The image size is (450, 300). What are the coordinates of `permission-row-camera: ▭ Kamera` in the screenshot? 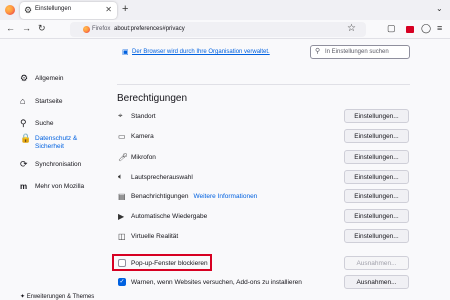 It's located at (136, 136).